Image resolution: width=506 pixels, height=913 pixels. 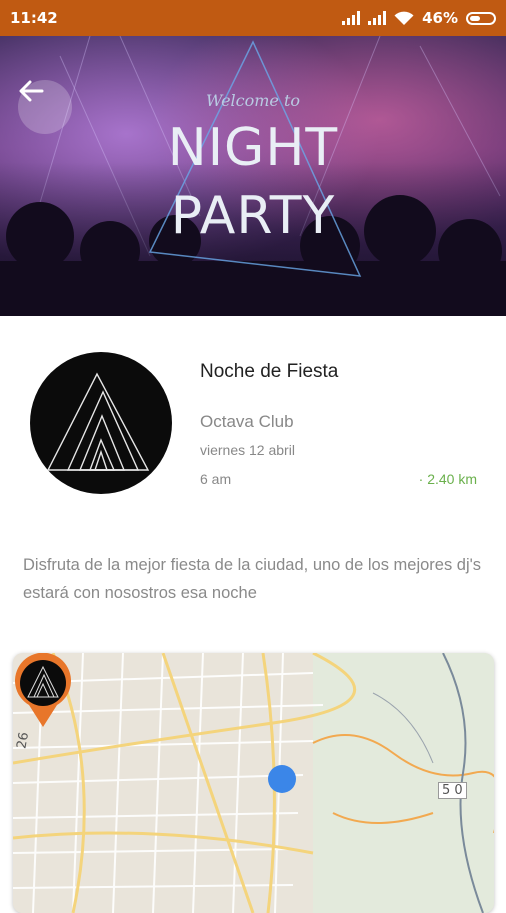 I want to click on venue-logo, so click(x=101, y=423).